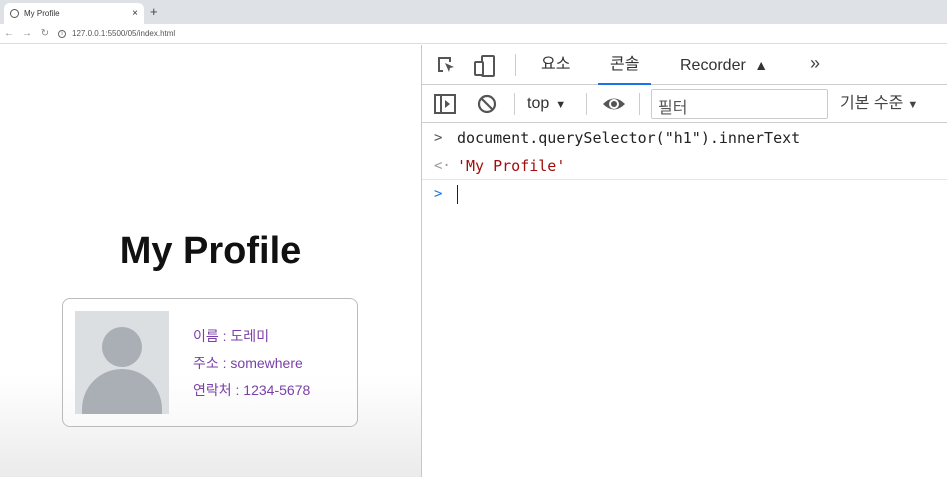 This screenshot has width=947, height=477. Describe the element at coordinates (446, 65) in the screenshot. I see `inspect-element-icon` at that location.